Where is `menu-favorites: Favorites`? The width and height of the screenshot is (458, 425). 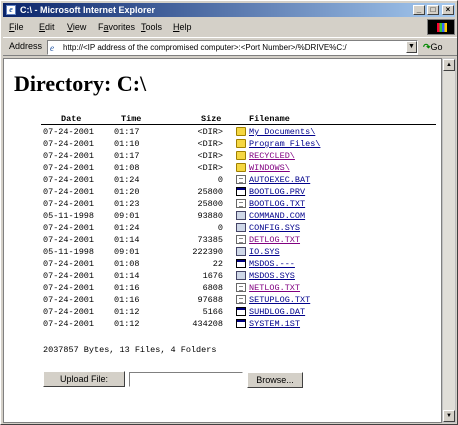 menu-favorites: Favorites is located at coordinates (116, 27).